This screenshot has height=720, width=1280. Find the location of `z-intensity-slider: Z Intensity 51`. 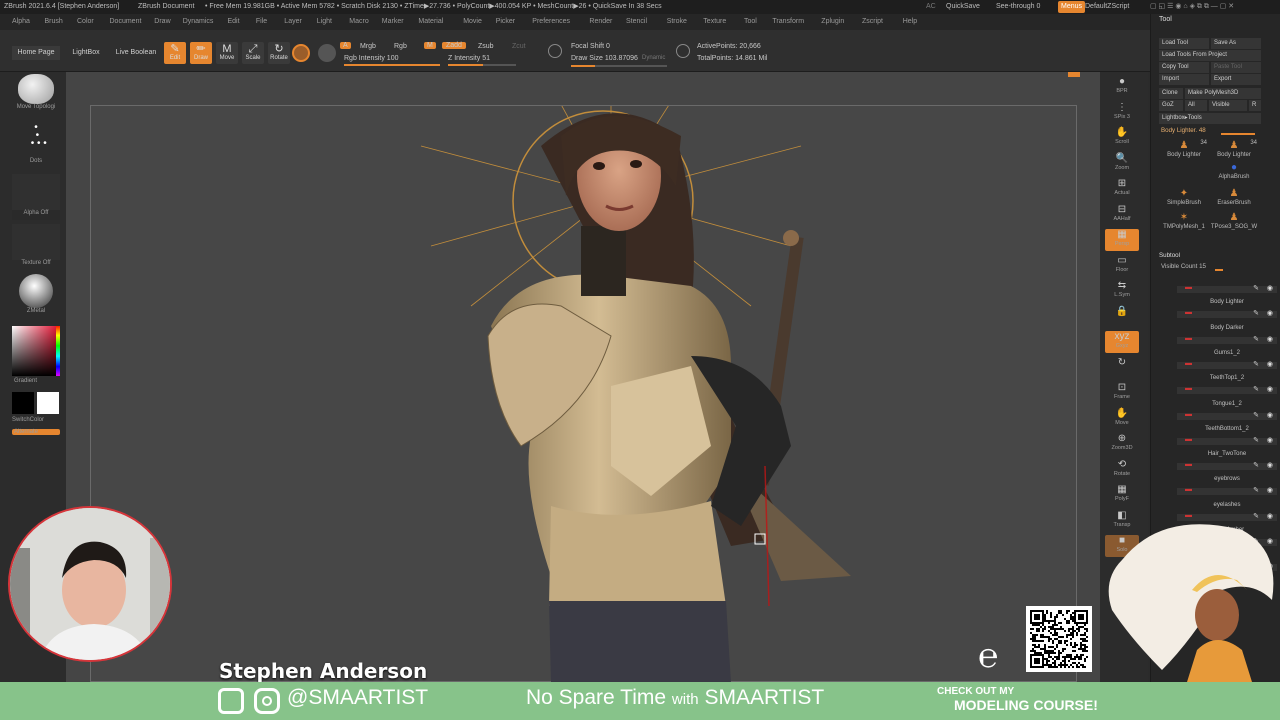

z-intensity-slider: Z Intensity 51 is located at coordinates (469, 58).